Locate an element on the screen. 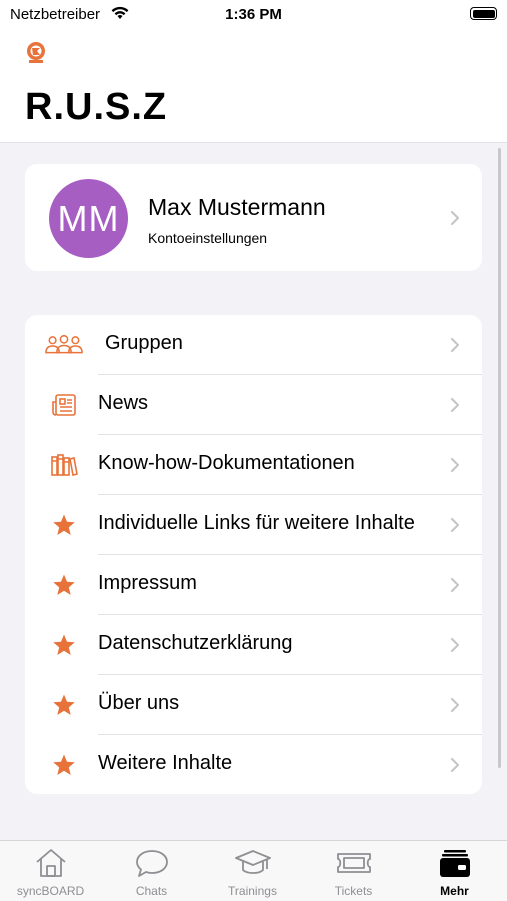  page-title: R.U.S.Z is located at coordinates (96, 107).